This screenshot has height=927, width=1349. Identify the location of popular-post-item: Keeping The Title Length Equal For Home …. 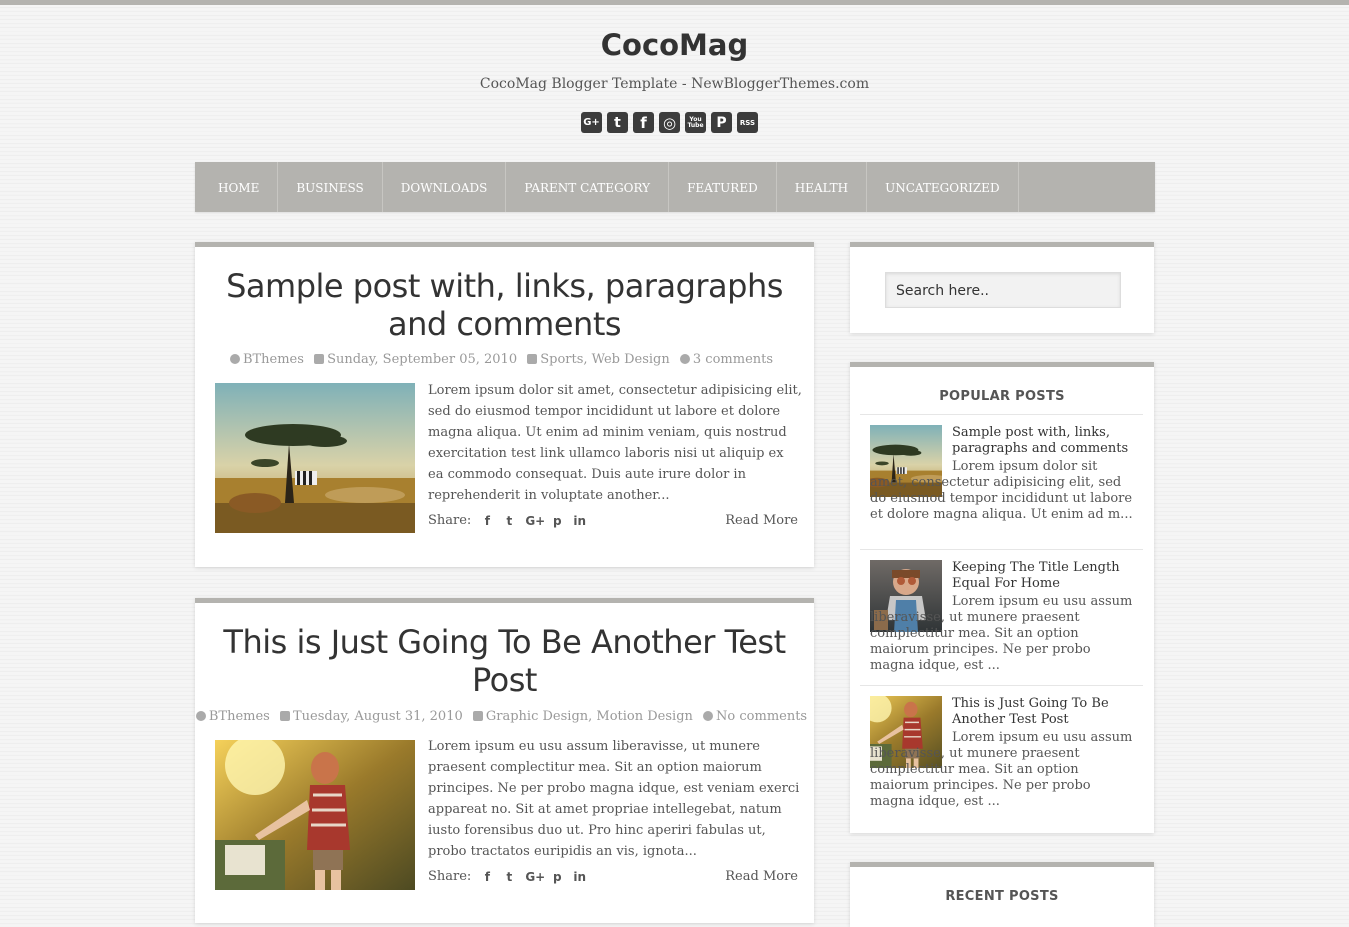
(1001, 617).